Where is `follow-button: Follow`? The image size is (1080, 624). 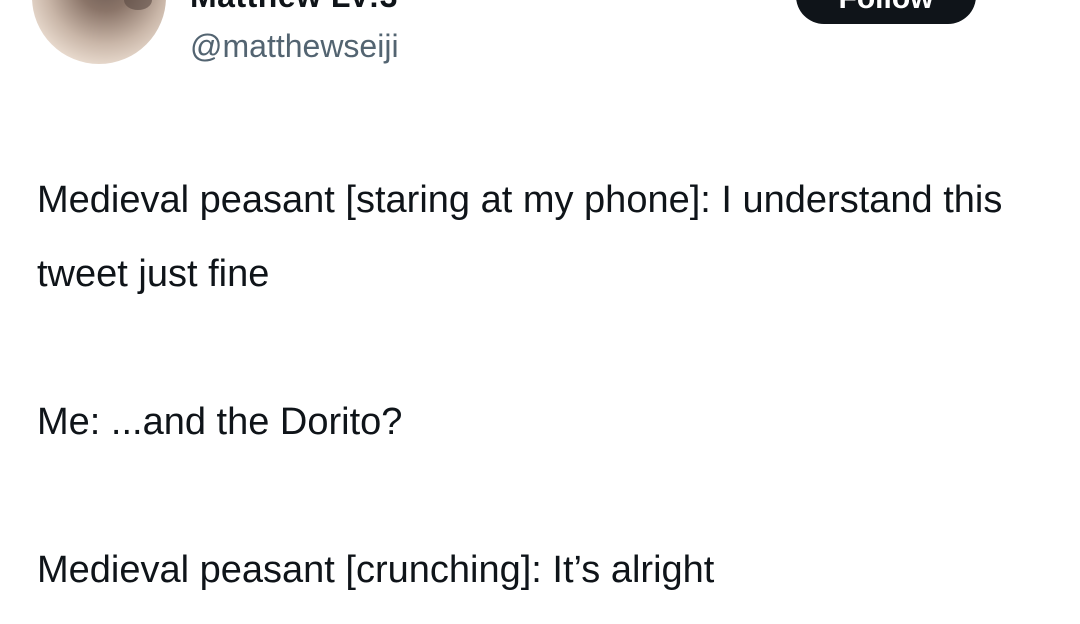
follow-button: Follow is located at coordinates (886, 12).